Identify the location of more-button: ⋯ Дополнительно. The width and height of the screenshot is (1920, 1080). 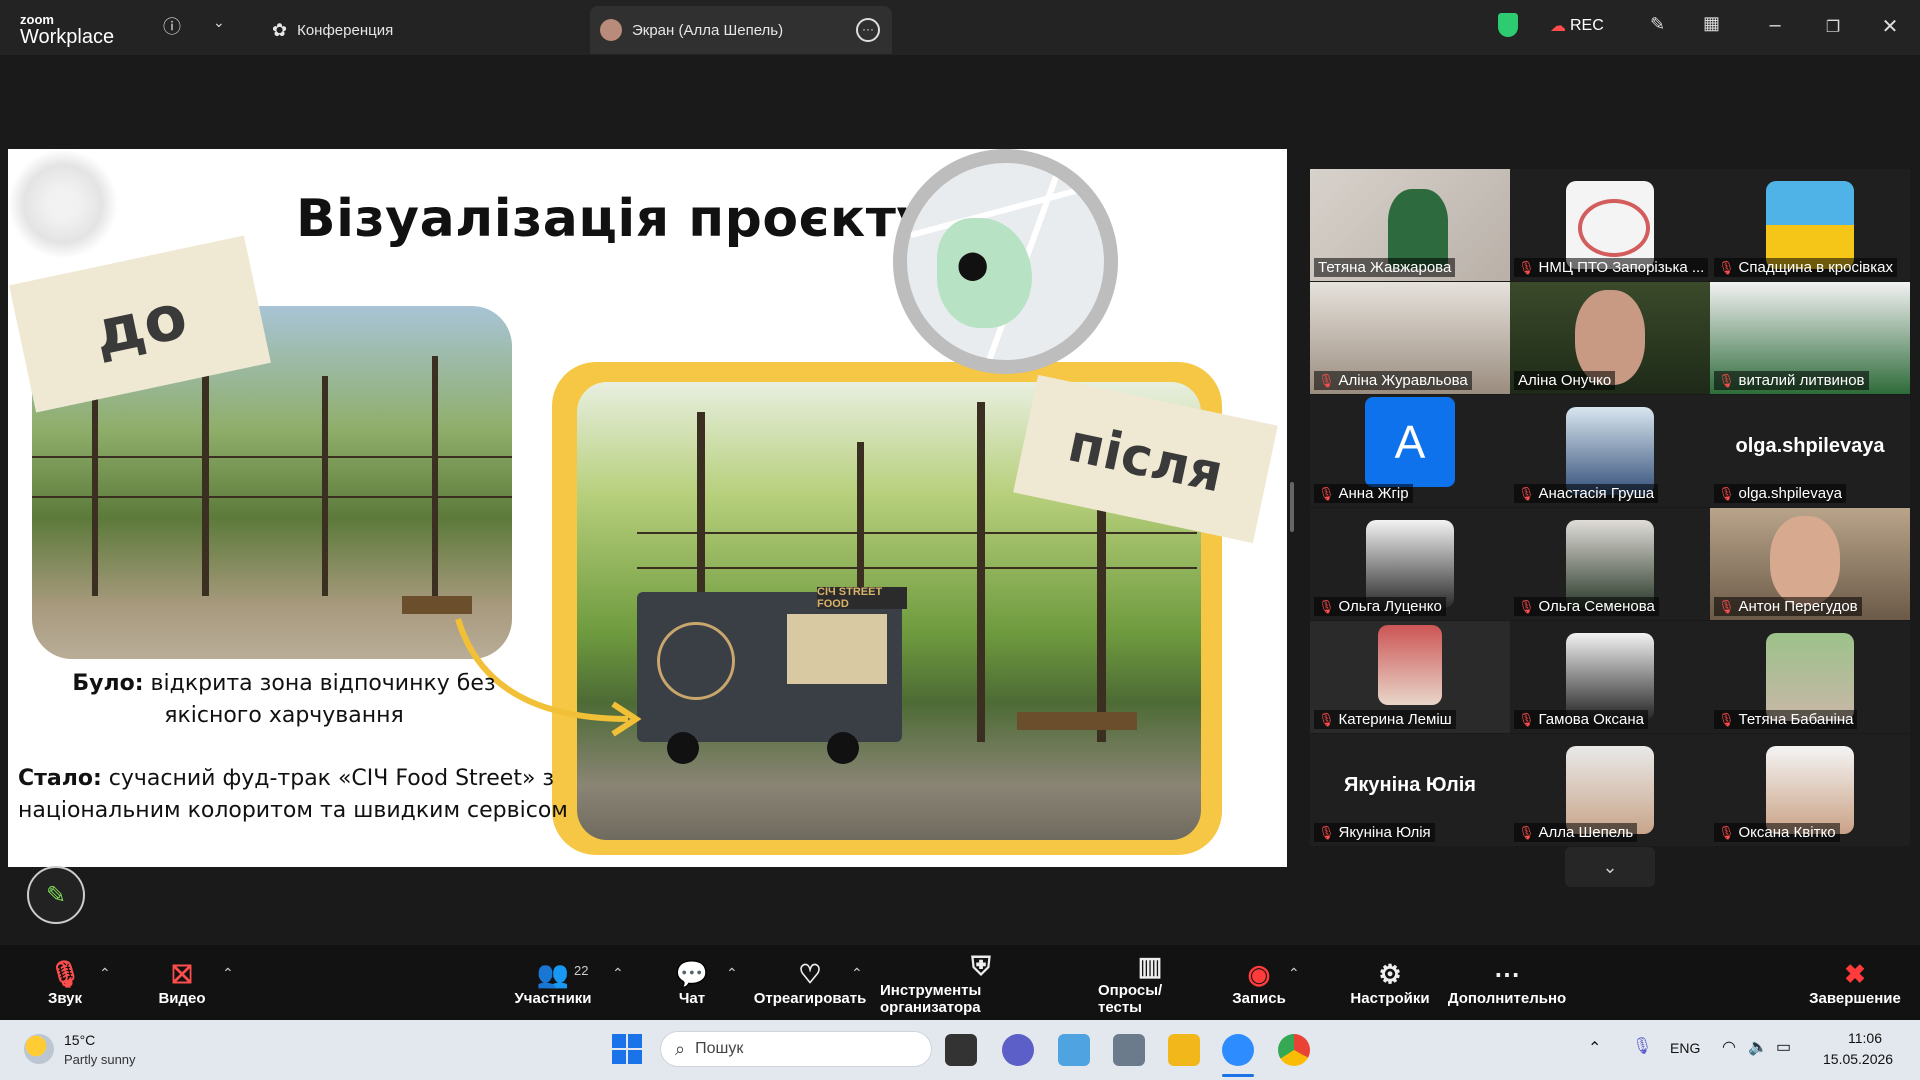
(1507, 982).